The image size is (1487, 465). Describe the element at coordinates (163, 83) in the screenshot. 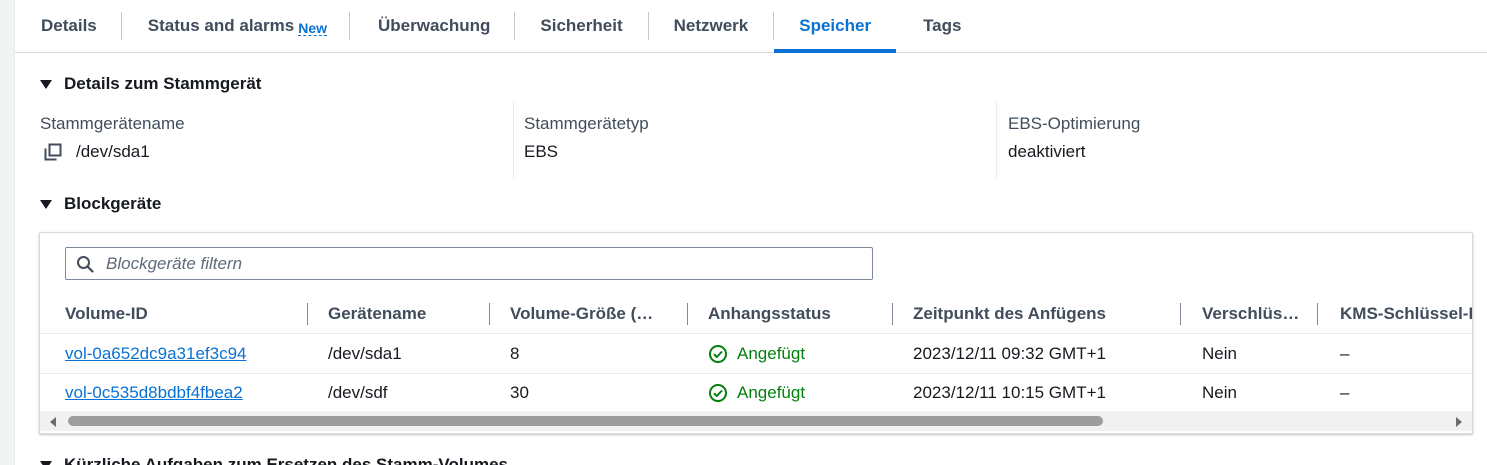

I see `section-title: Details zum Stammgerät` at that location.